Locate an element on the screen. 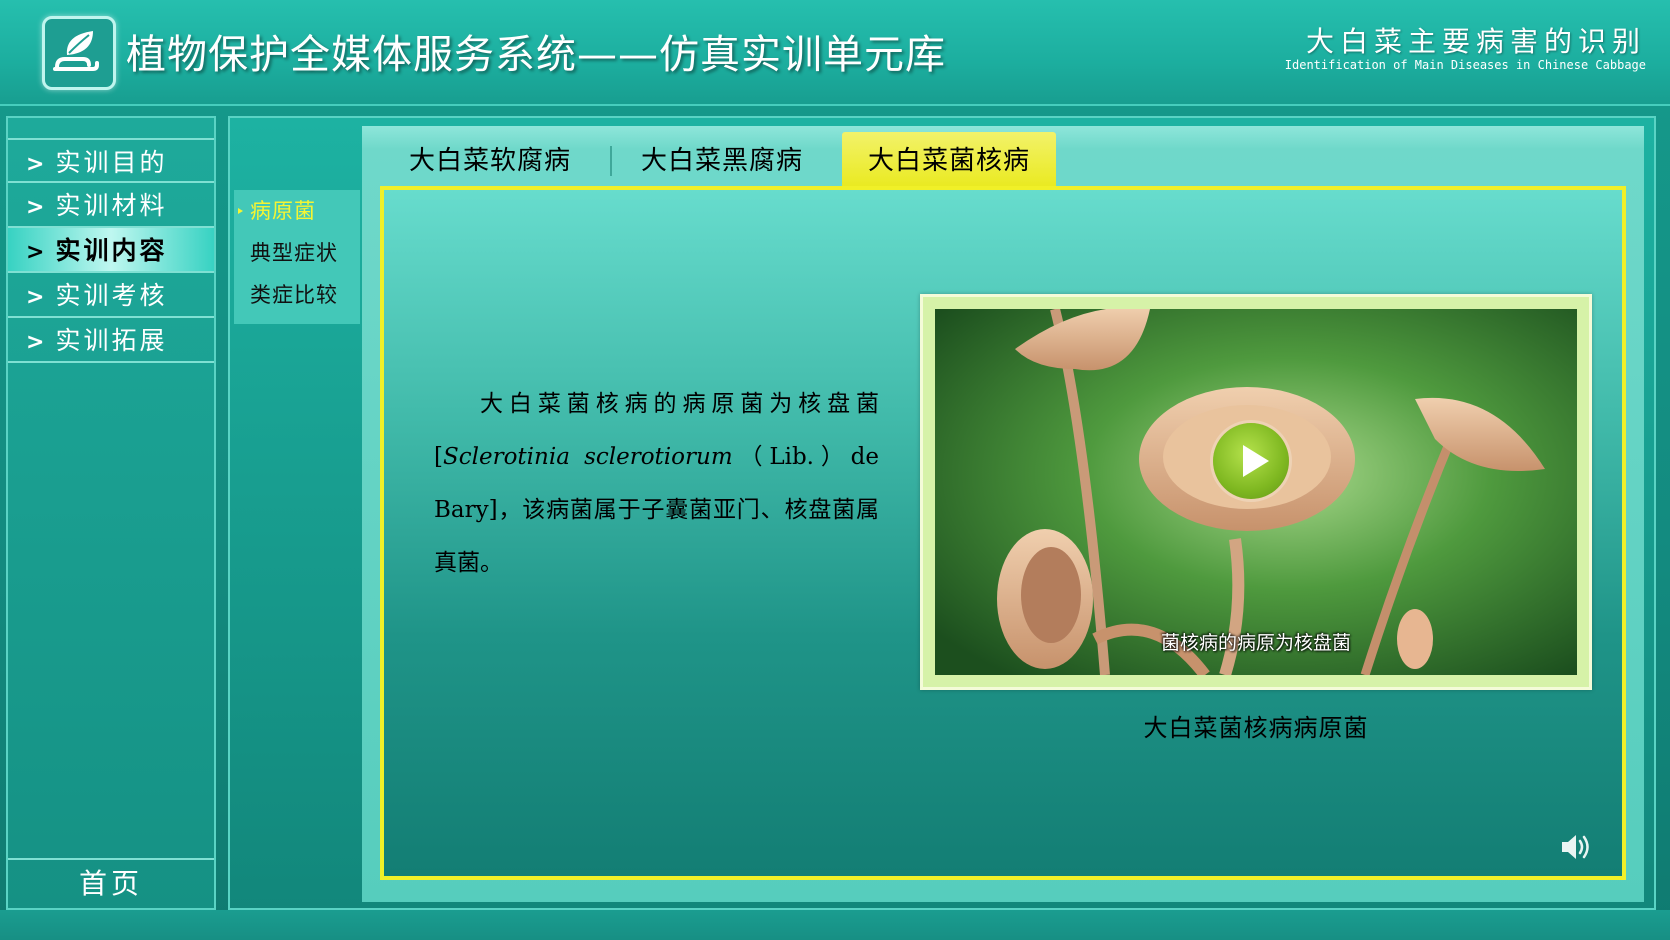  unit-title: 大白菜主要病害的识别 is located at coordinates (1475, 41).